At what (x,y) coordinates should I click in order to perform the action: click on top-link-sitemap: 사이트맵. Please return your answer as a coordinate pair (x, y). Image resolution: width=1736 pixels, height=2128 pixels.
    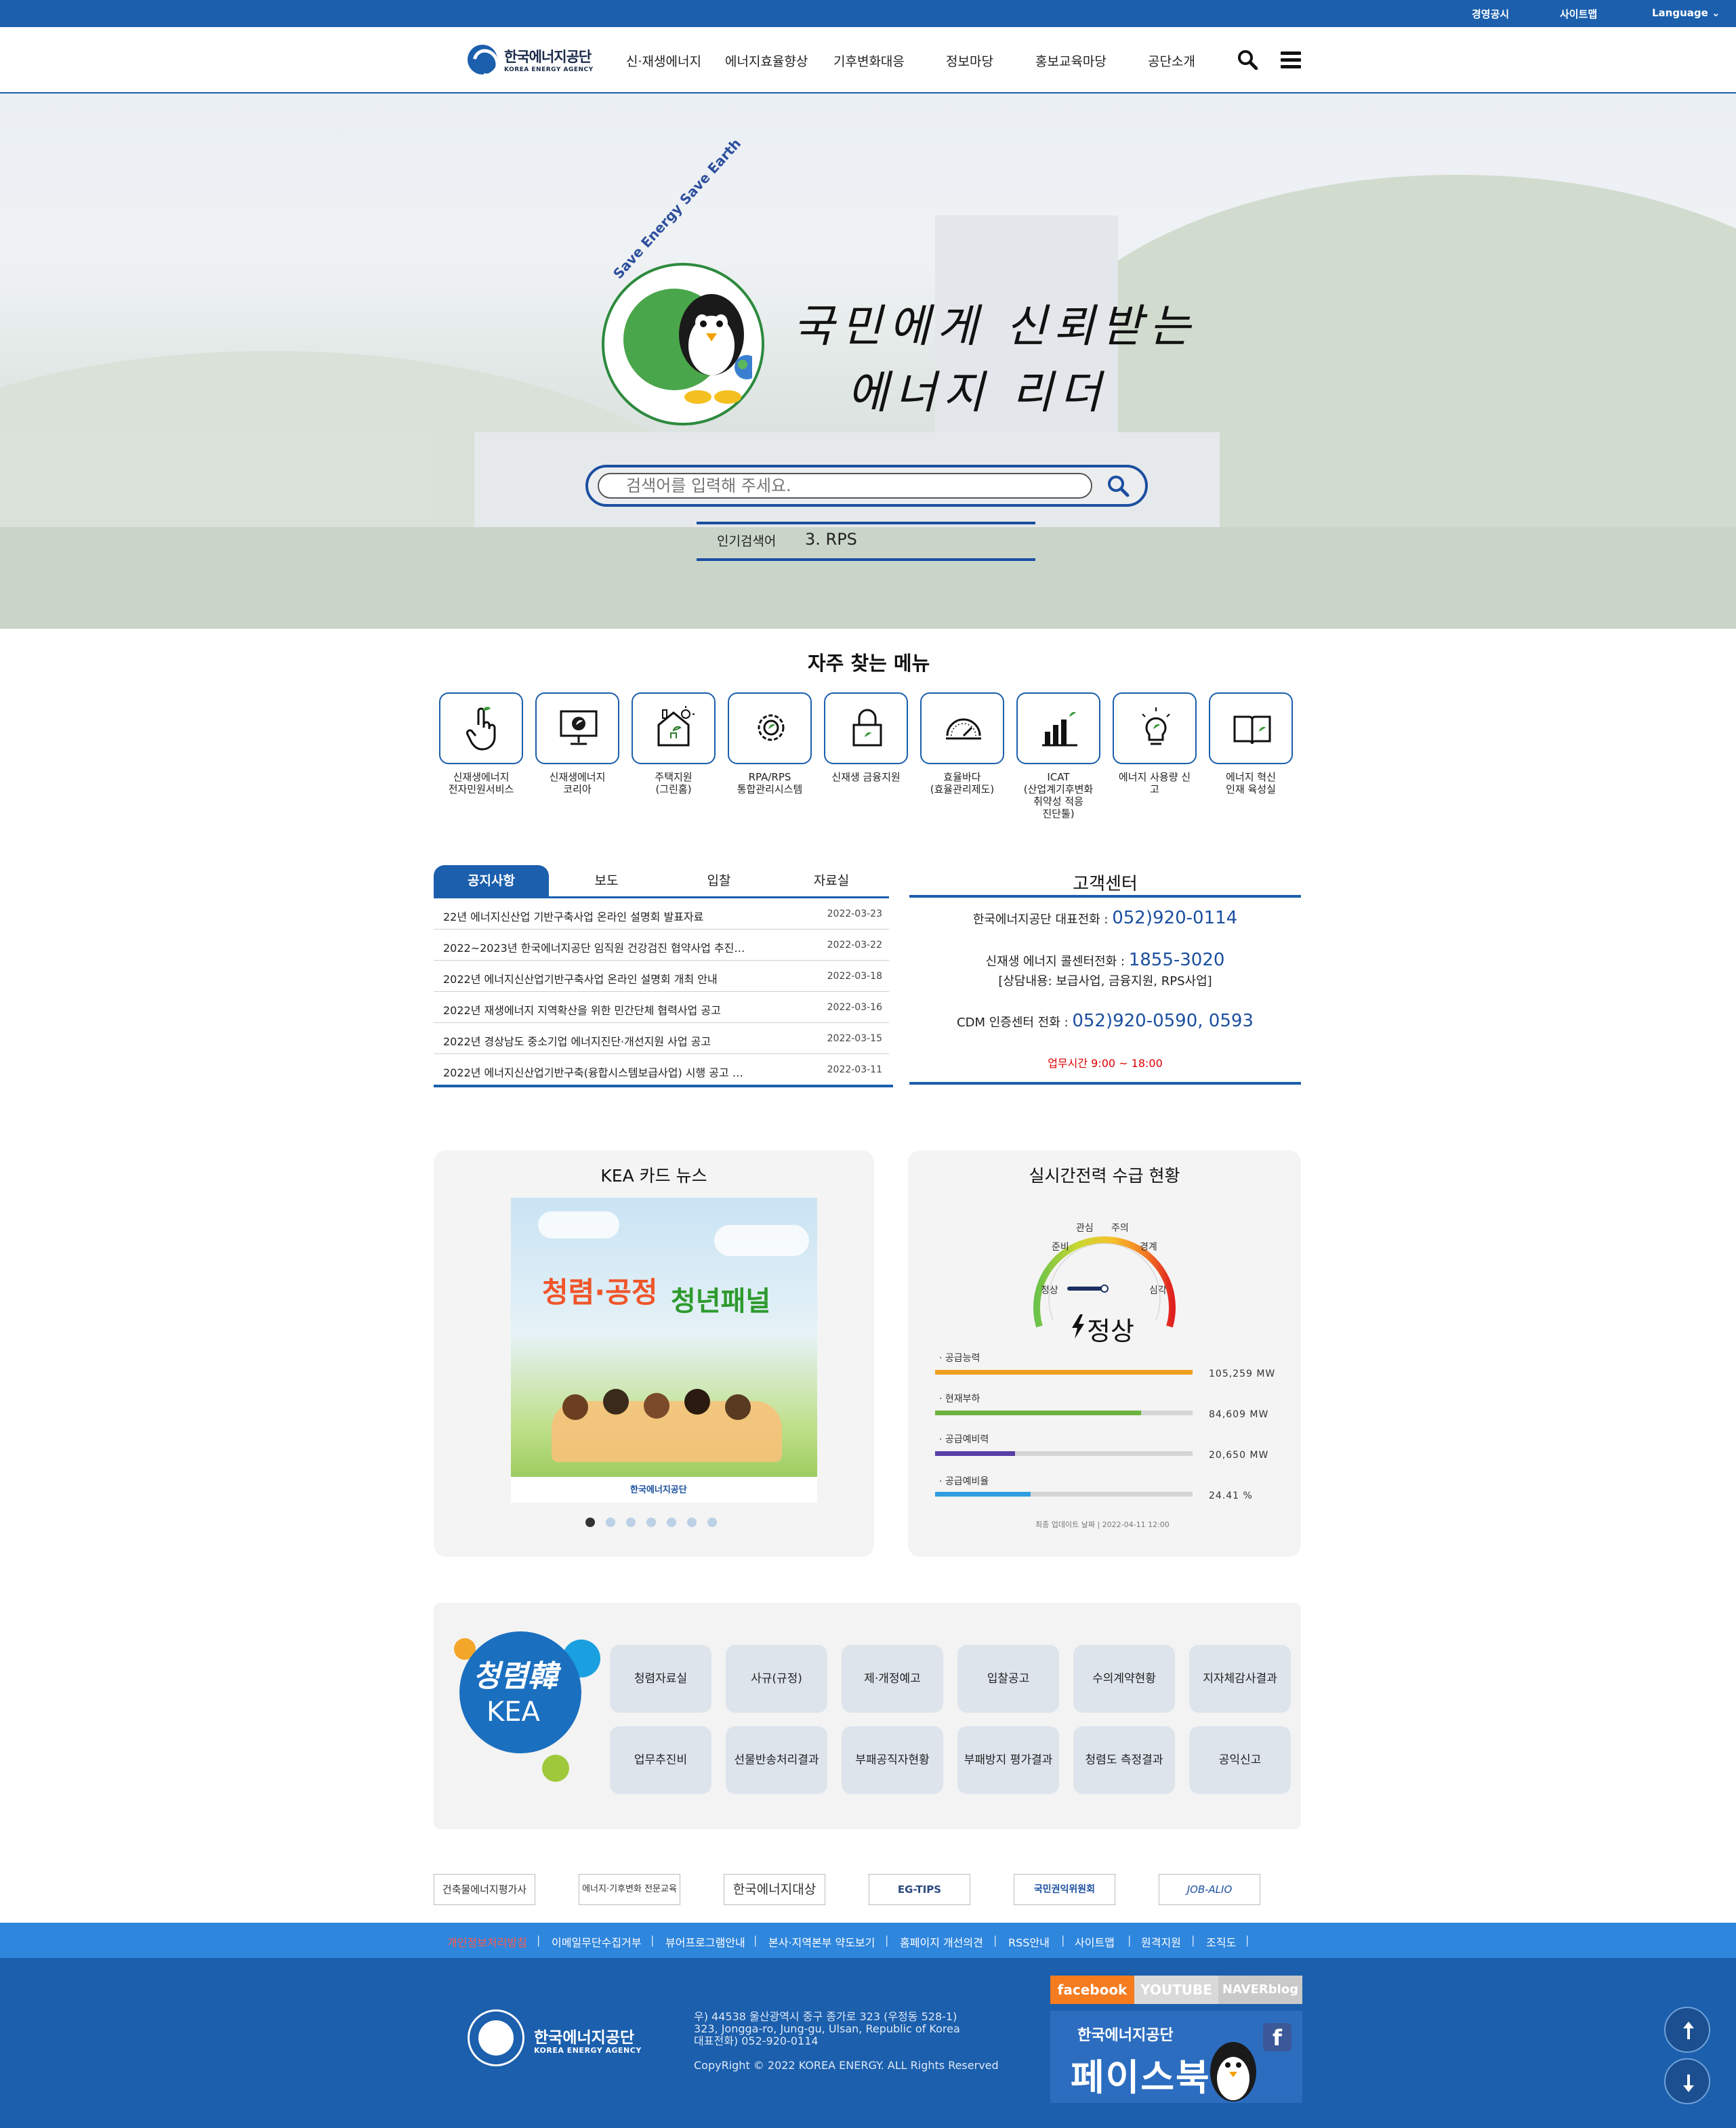
    Looking at the image, I should click on (1578, 14).